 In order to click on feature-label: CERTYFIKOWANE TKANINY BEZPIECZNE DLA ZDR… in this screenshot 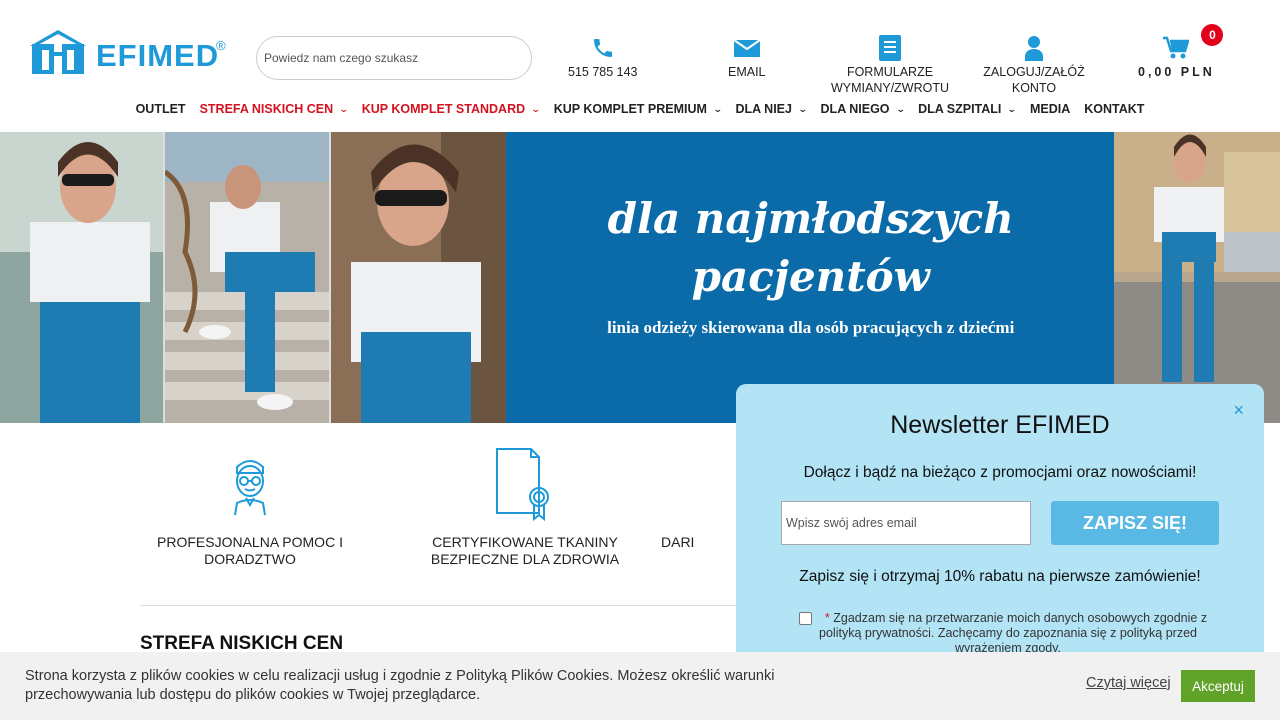, I will do `click(525, 550)`.